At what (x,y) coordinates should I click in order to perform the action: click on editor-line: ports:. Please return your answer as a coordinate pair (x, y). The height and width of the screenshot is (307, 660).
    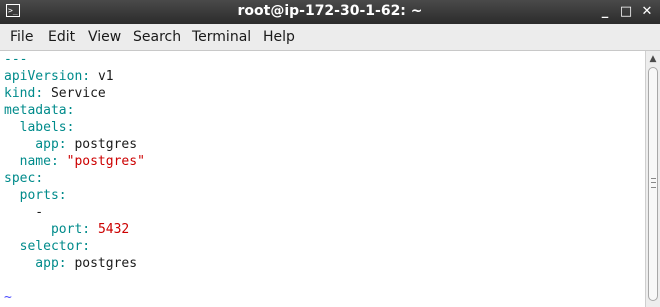
    Looking at the image, I should click on (35, 195).